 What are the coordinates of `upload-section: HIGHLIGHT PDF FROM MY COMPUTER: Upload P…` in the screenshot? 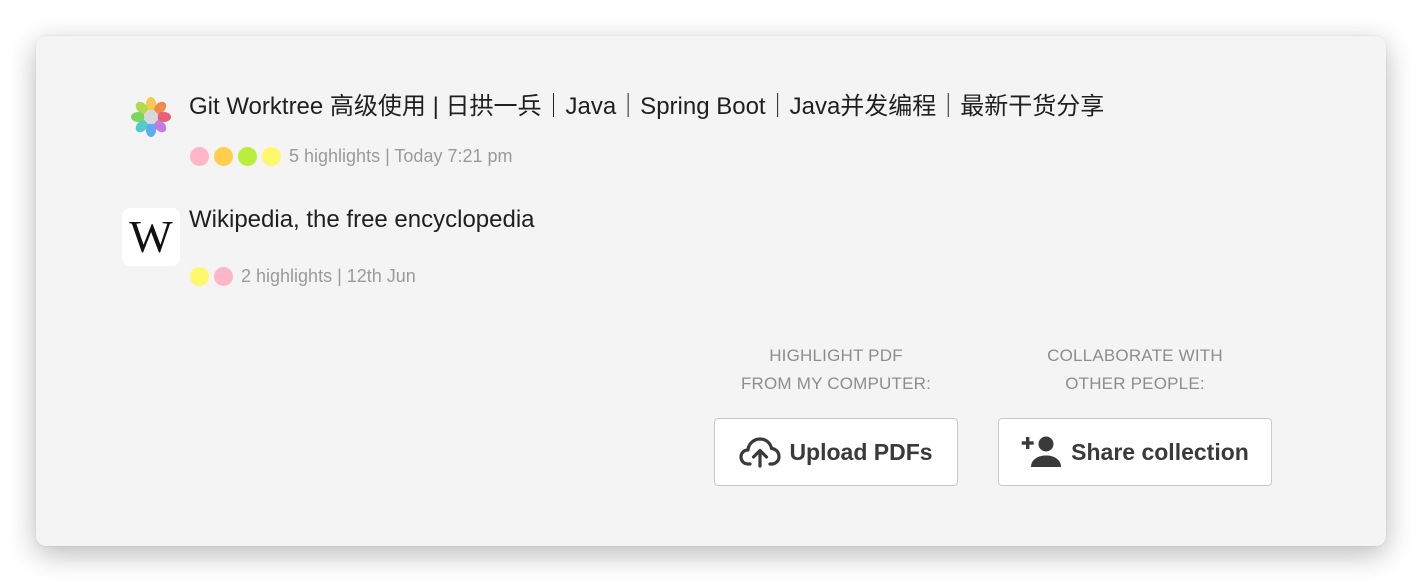 It's located at (836, 414).